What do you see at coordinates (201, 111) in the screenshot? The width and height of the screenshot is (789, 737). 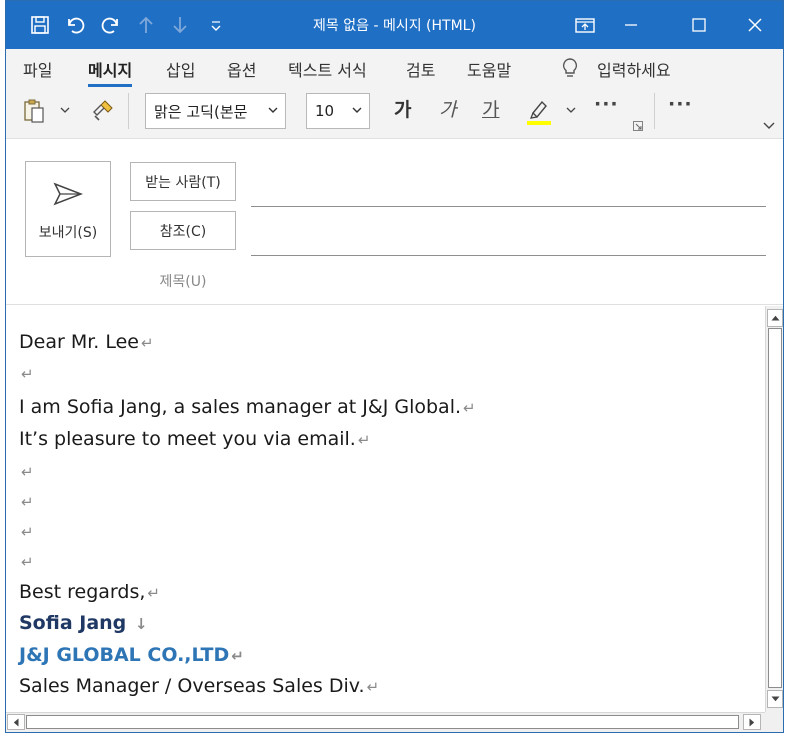 I see `font-name-value: 맑은 고딕(본문` at bounding box center [201, 111].